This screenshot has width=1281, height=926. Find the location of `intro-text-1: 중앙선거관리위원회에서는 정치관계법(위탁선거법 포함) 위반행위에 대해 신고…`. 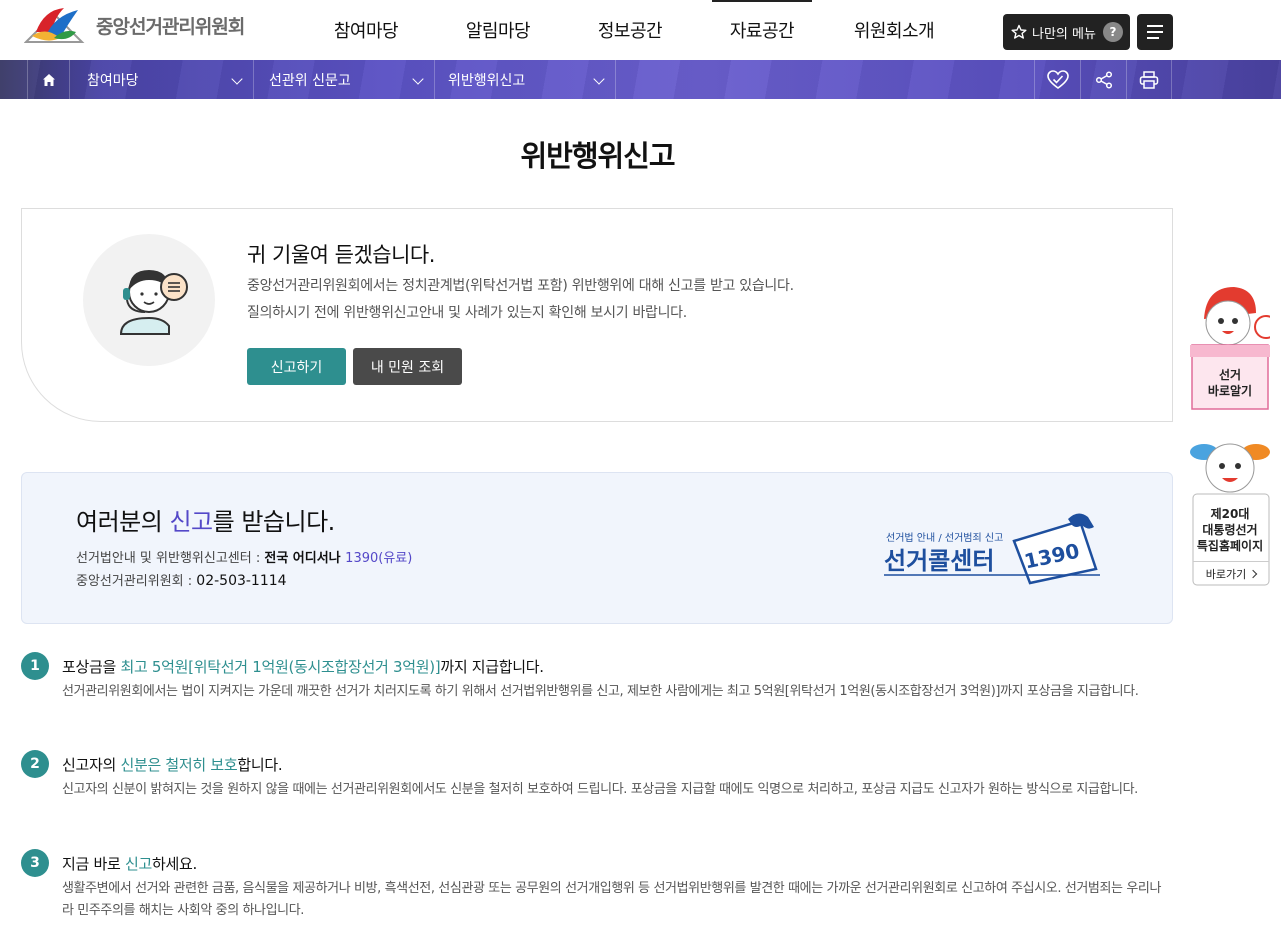

intro-text-1: 중앙선거관리위원회에서는 정치관계법(위탁선거법 포함) 위반행위에 대해 신고… is located at coordinates (520, 286).